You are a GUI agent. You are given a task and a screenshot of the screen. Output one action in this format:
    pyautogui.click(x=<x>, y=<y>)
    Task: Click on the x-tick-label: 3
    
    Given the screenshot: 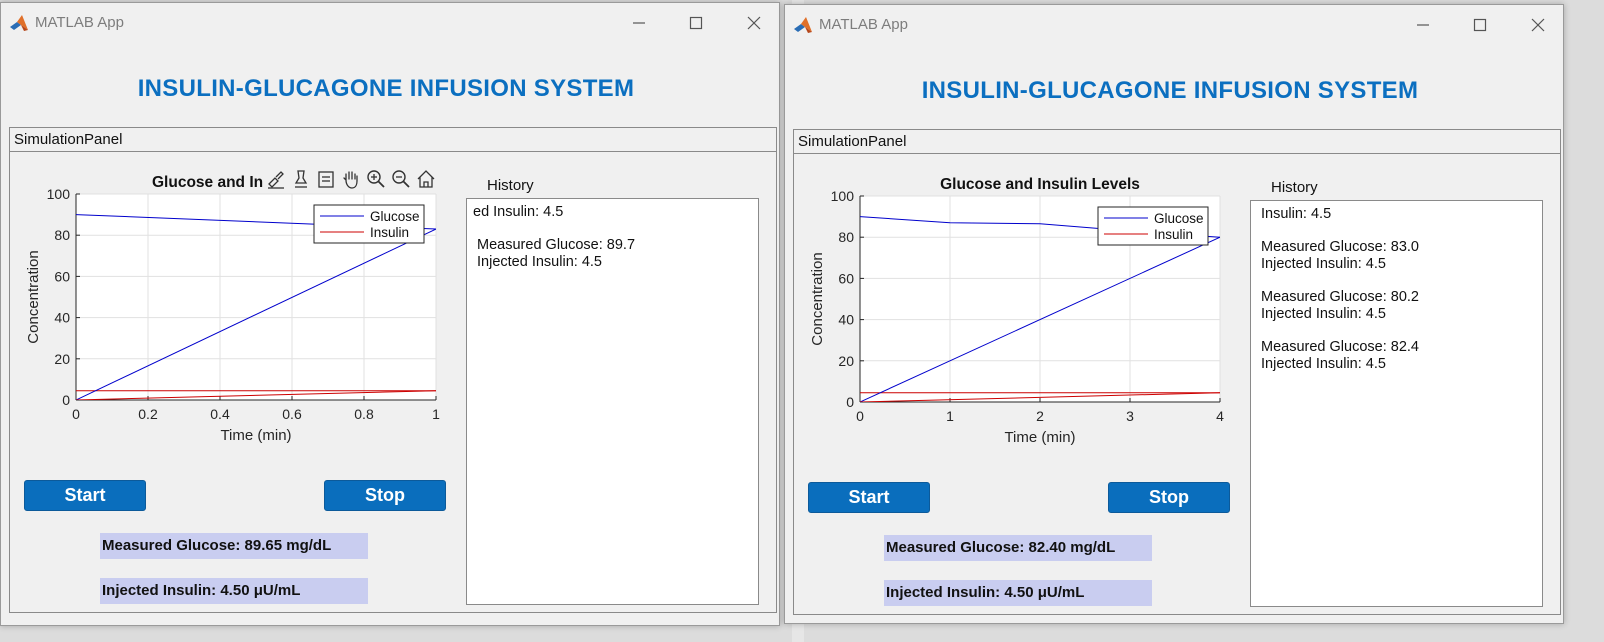 What is the action you would take?
    pyautogui.click(x=1130, y=416)
    